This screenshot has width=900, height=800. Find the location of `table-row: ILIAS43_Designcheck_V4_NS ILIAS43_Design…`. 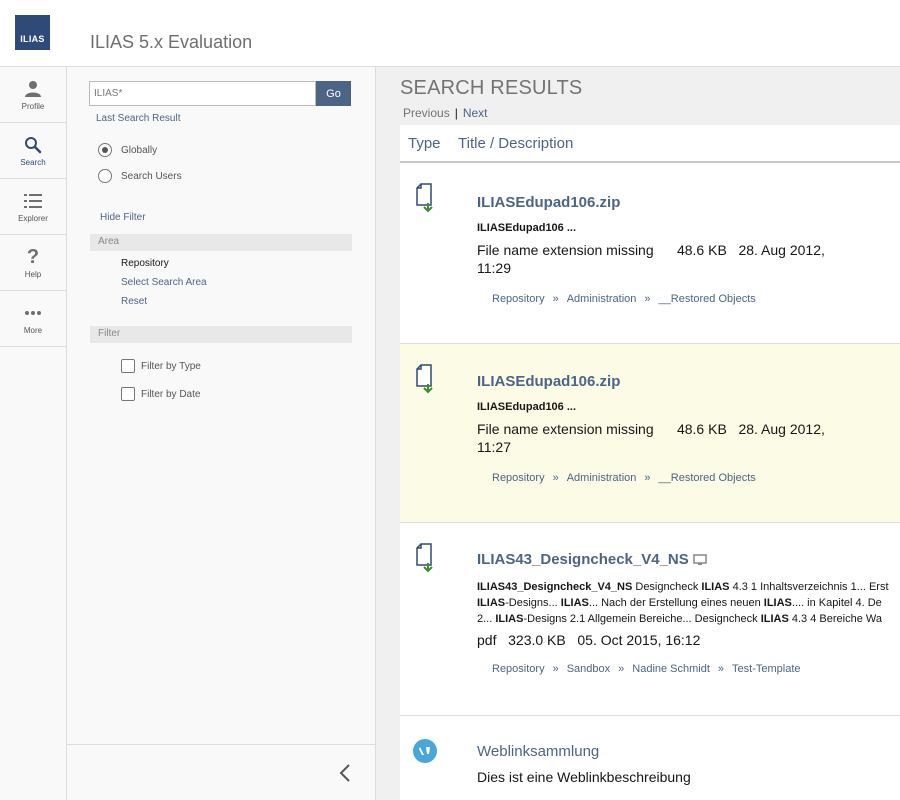

table-row: ILIAS43_Designcheck_V4_NS ILIAS43_Design… is located at coordinates (650, 619).